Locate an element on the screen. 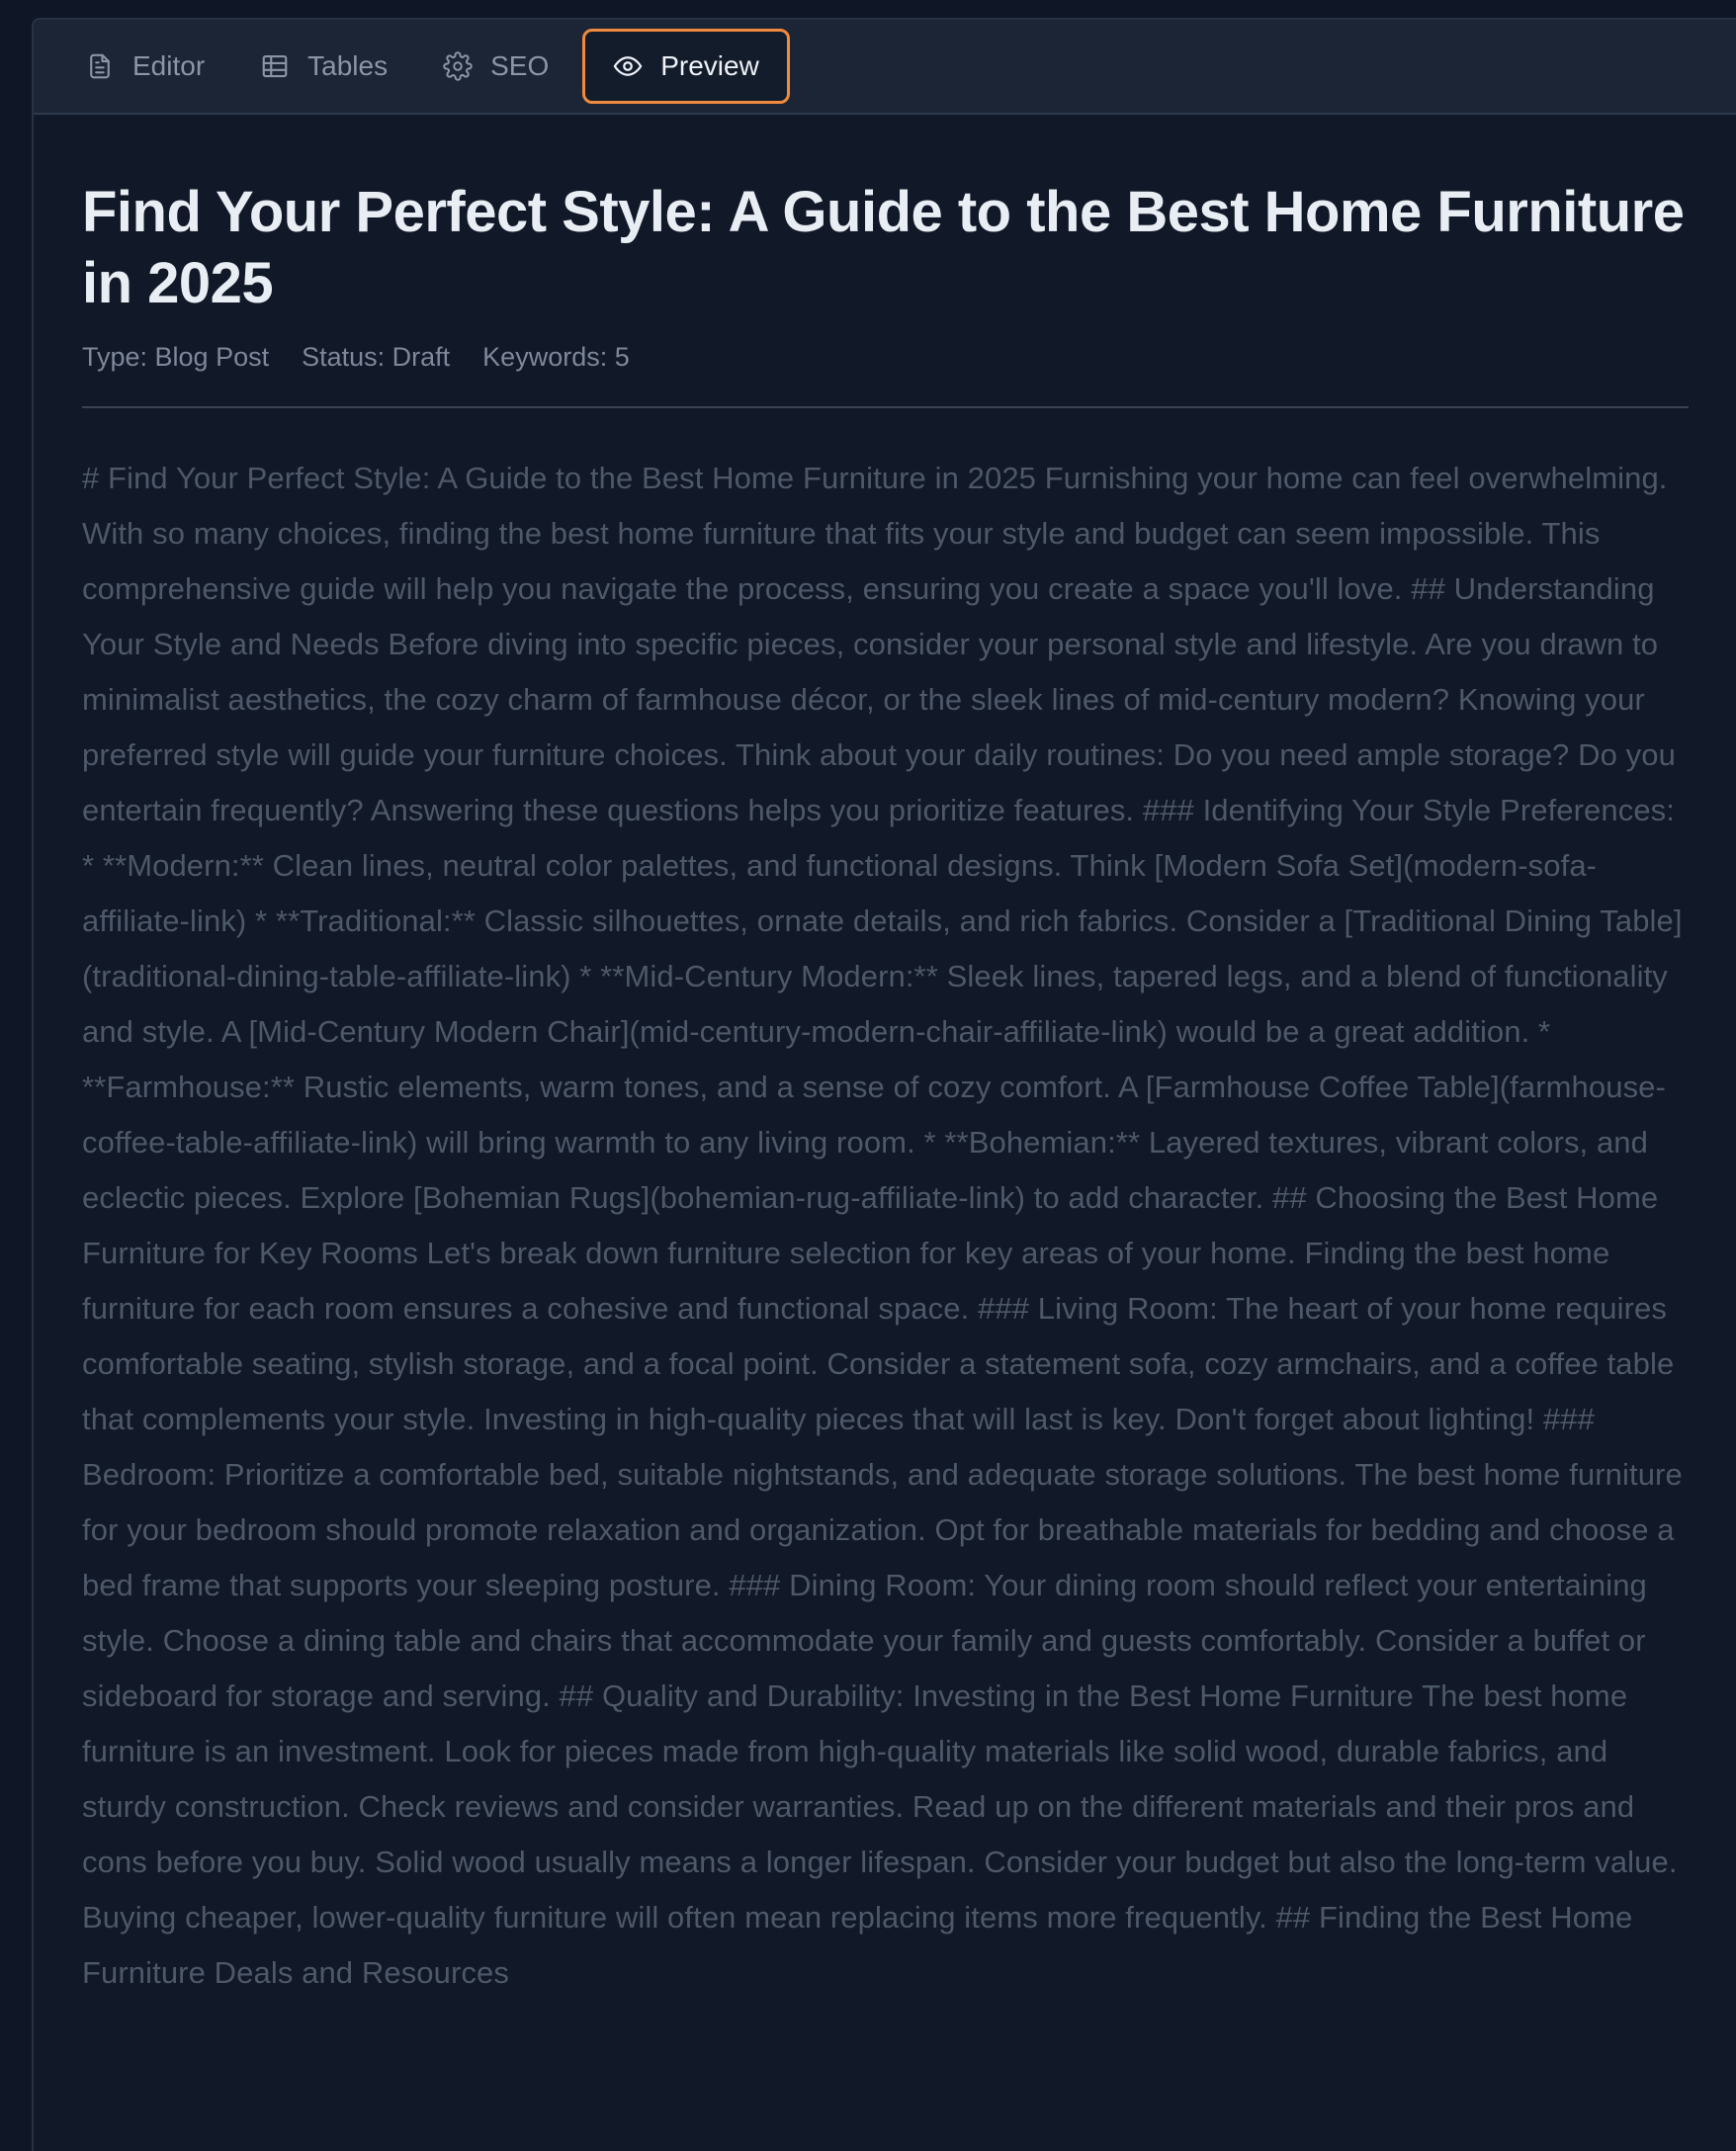  tab-seo: SEO is located at coordinates (495, 66).